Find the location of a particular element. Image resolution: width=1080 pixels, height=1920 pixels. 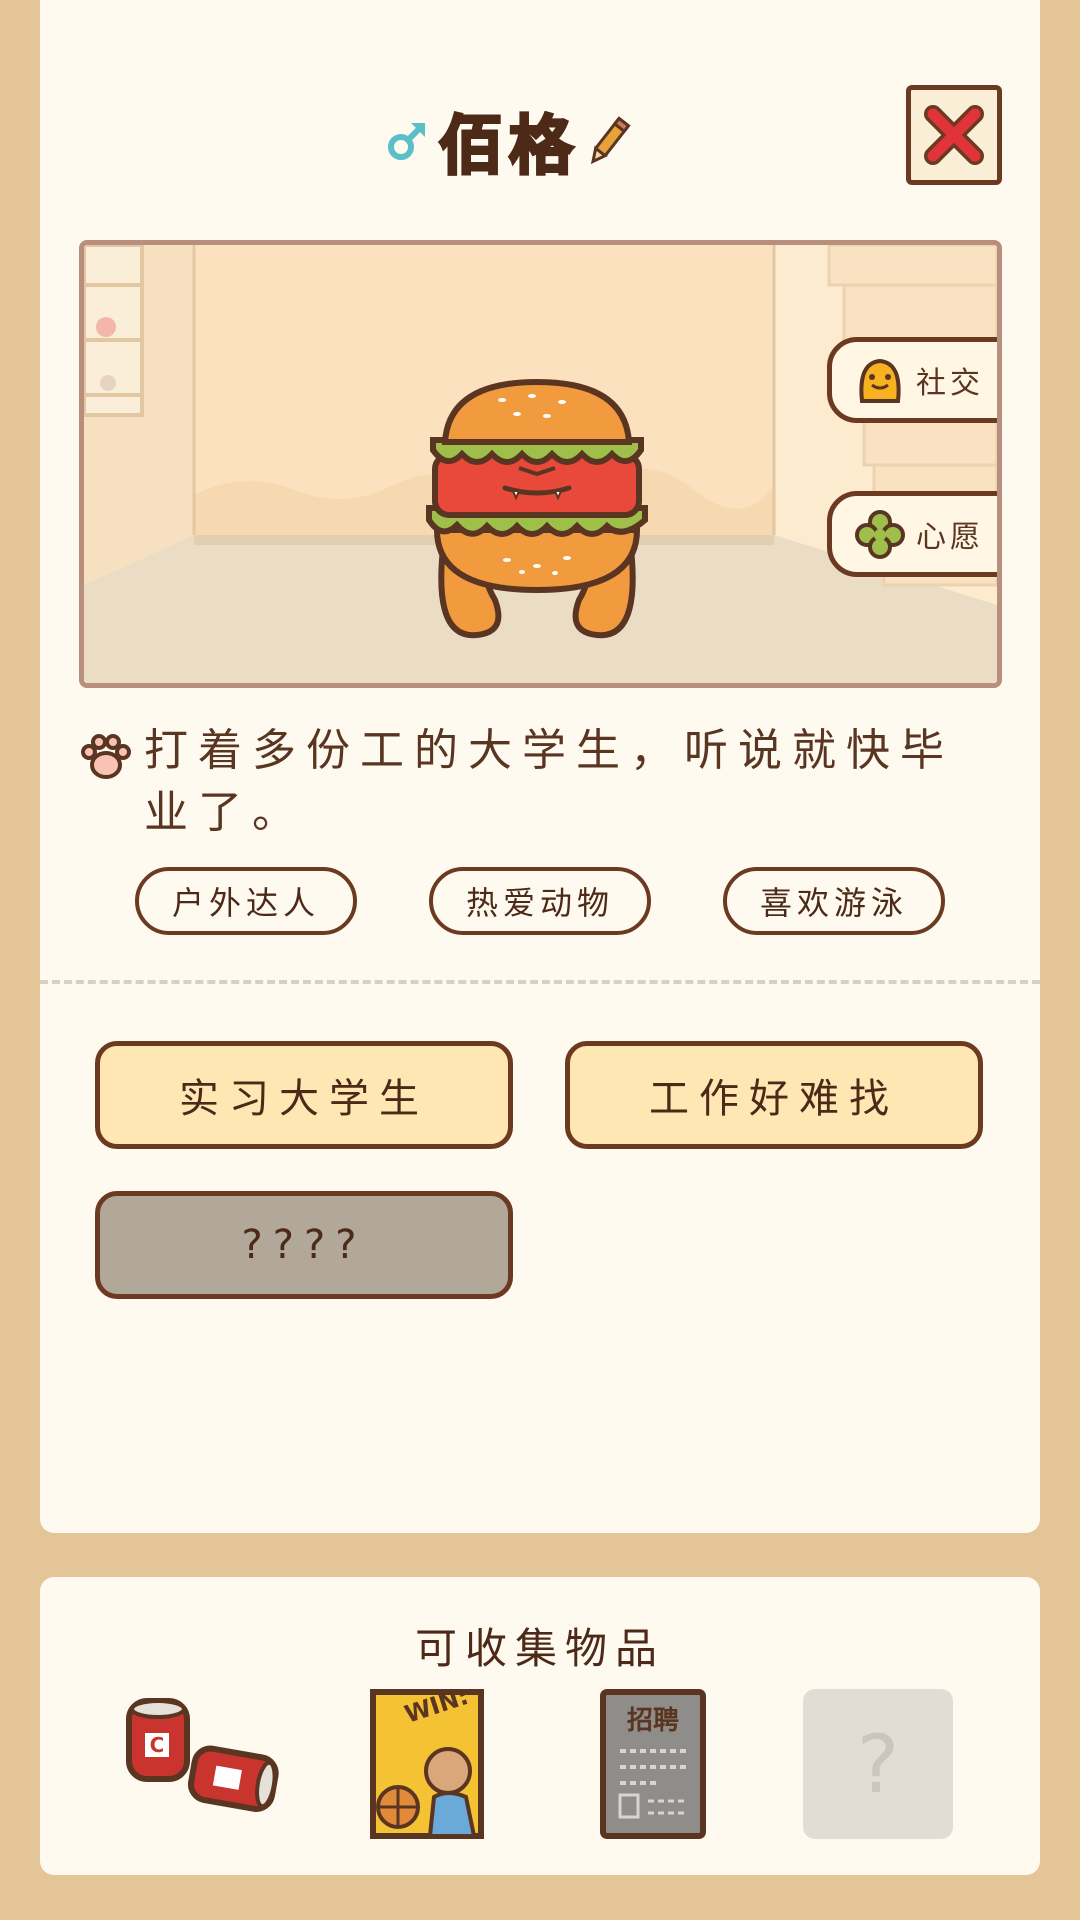

close-button is located at coordinates (954, 135).